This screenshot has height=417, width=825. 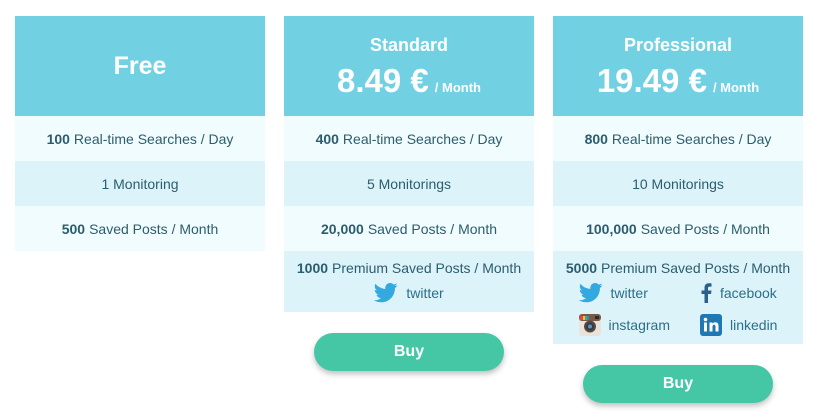 I want to click on plan-price: 19.49 €, so click(x=651, y=80).